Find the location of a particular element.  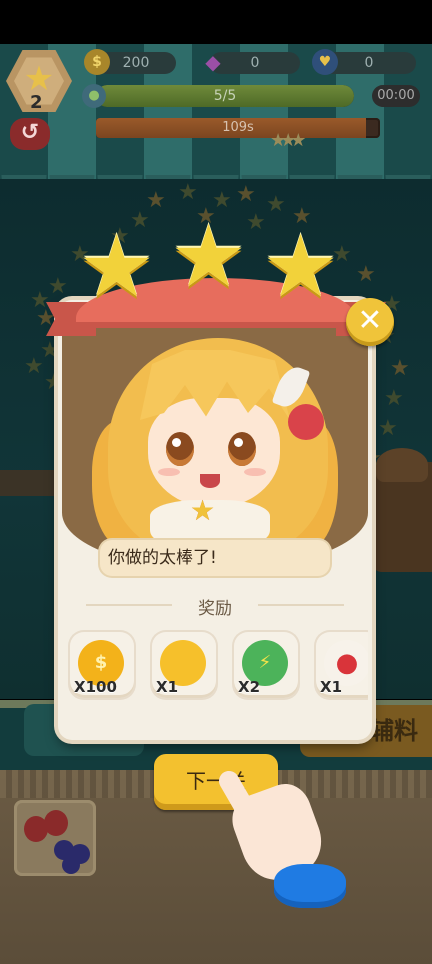

reward-item: X1 is located at coordinates (184, 665).